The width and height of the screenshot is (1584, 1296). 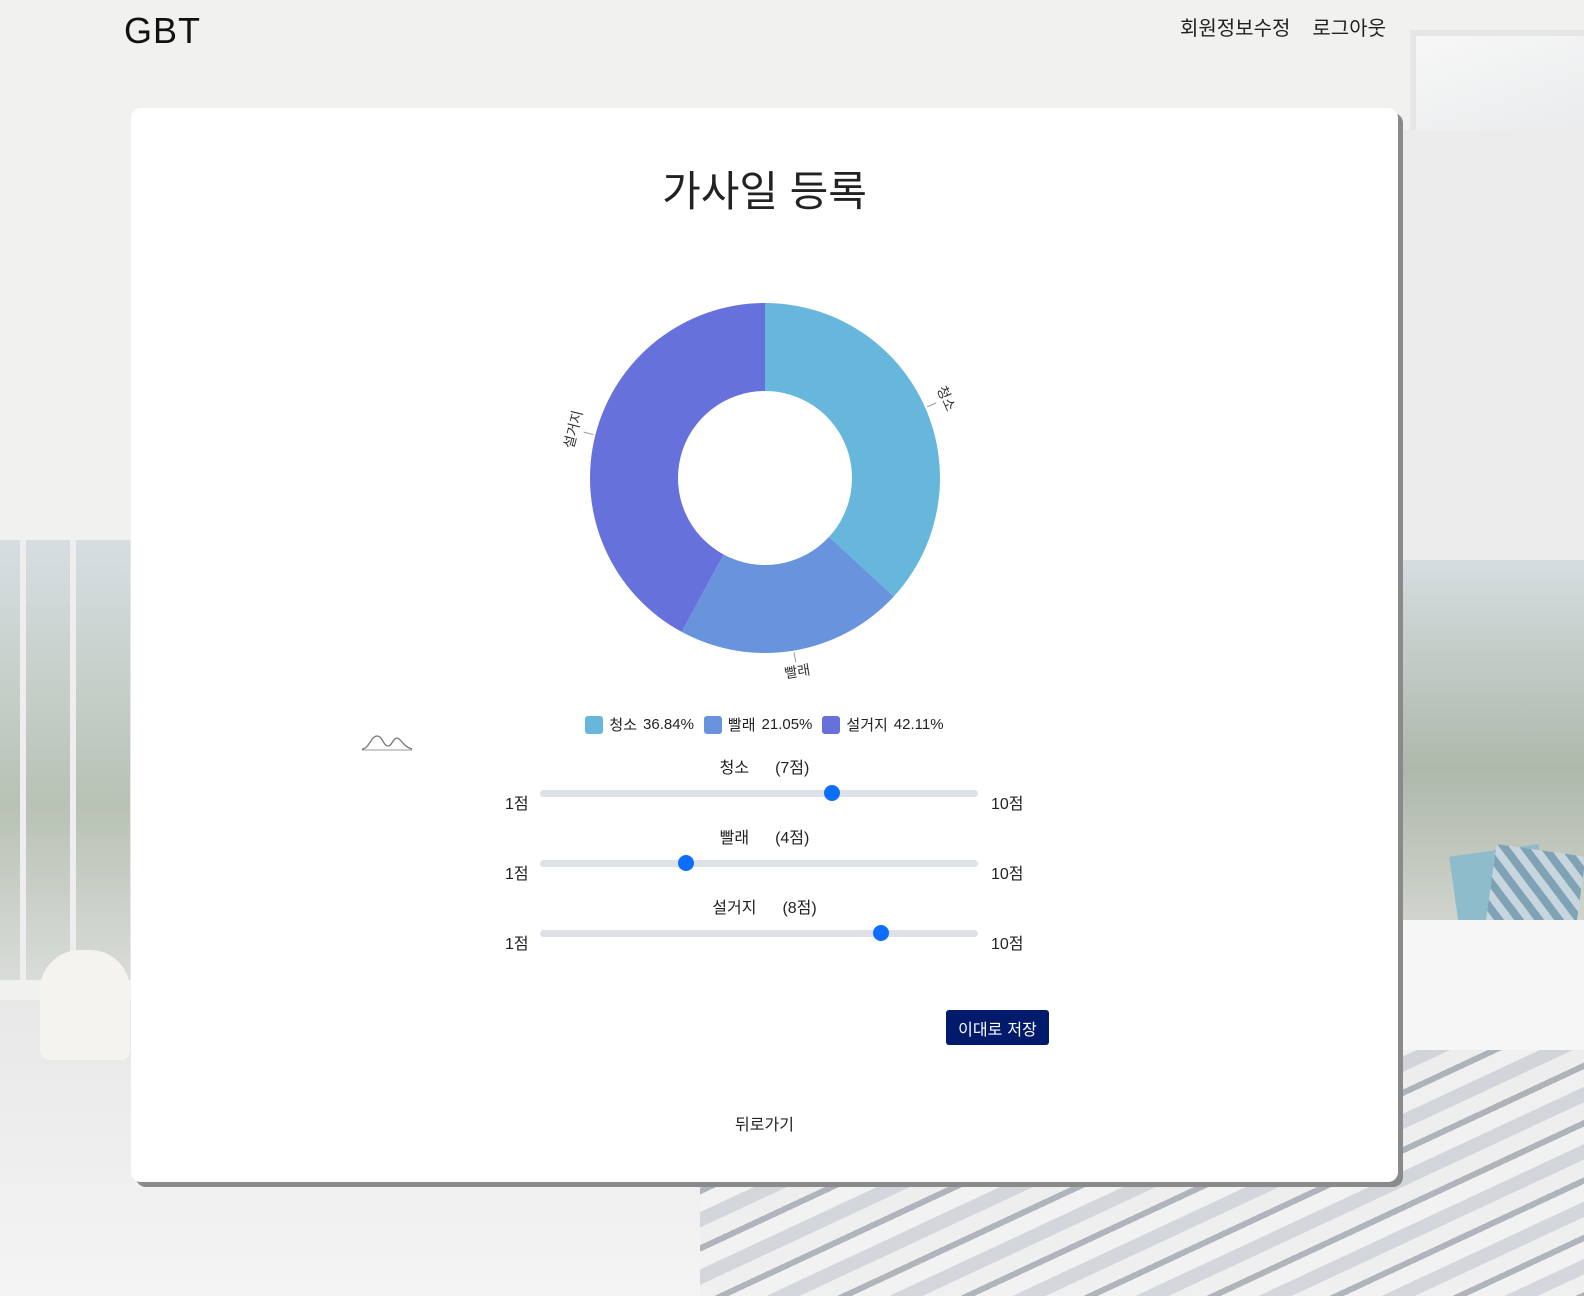 What do you see at coordinates (387, 742) in the screenshot?
I see `amcharts-logo-icon` at bounding box center [387, 742].